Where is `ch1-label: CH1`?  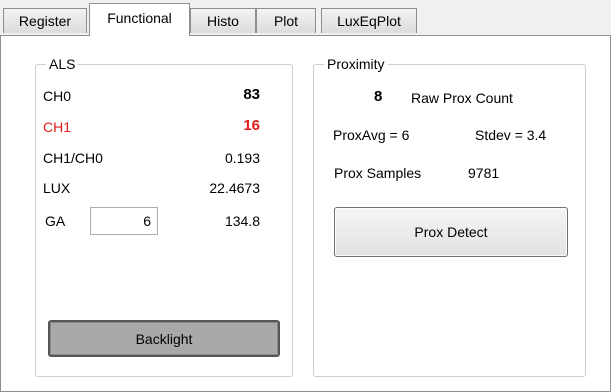 ch1-label: CH1 is located at coordinates (57, 127).